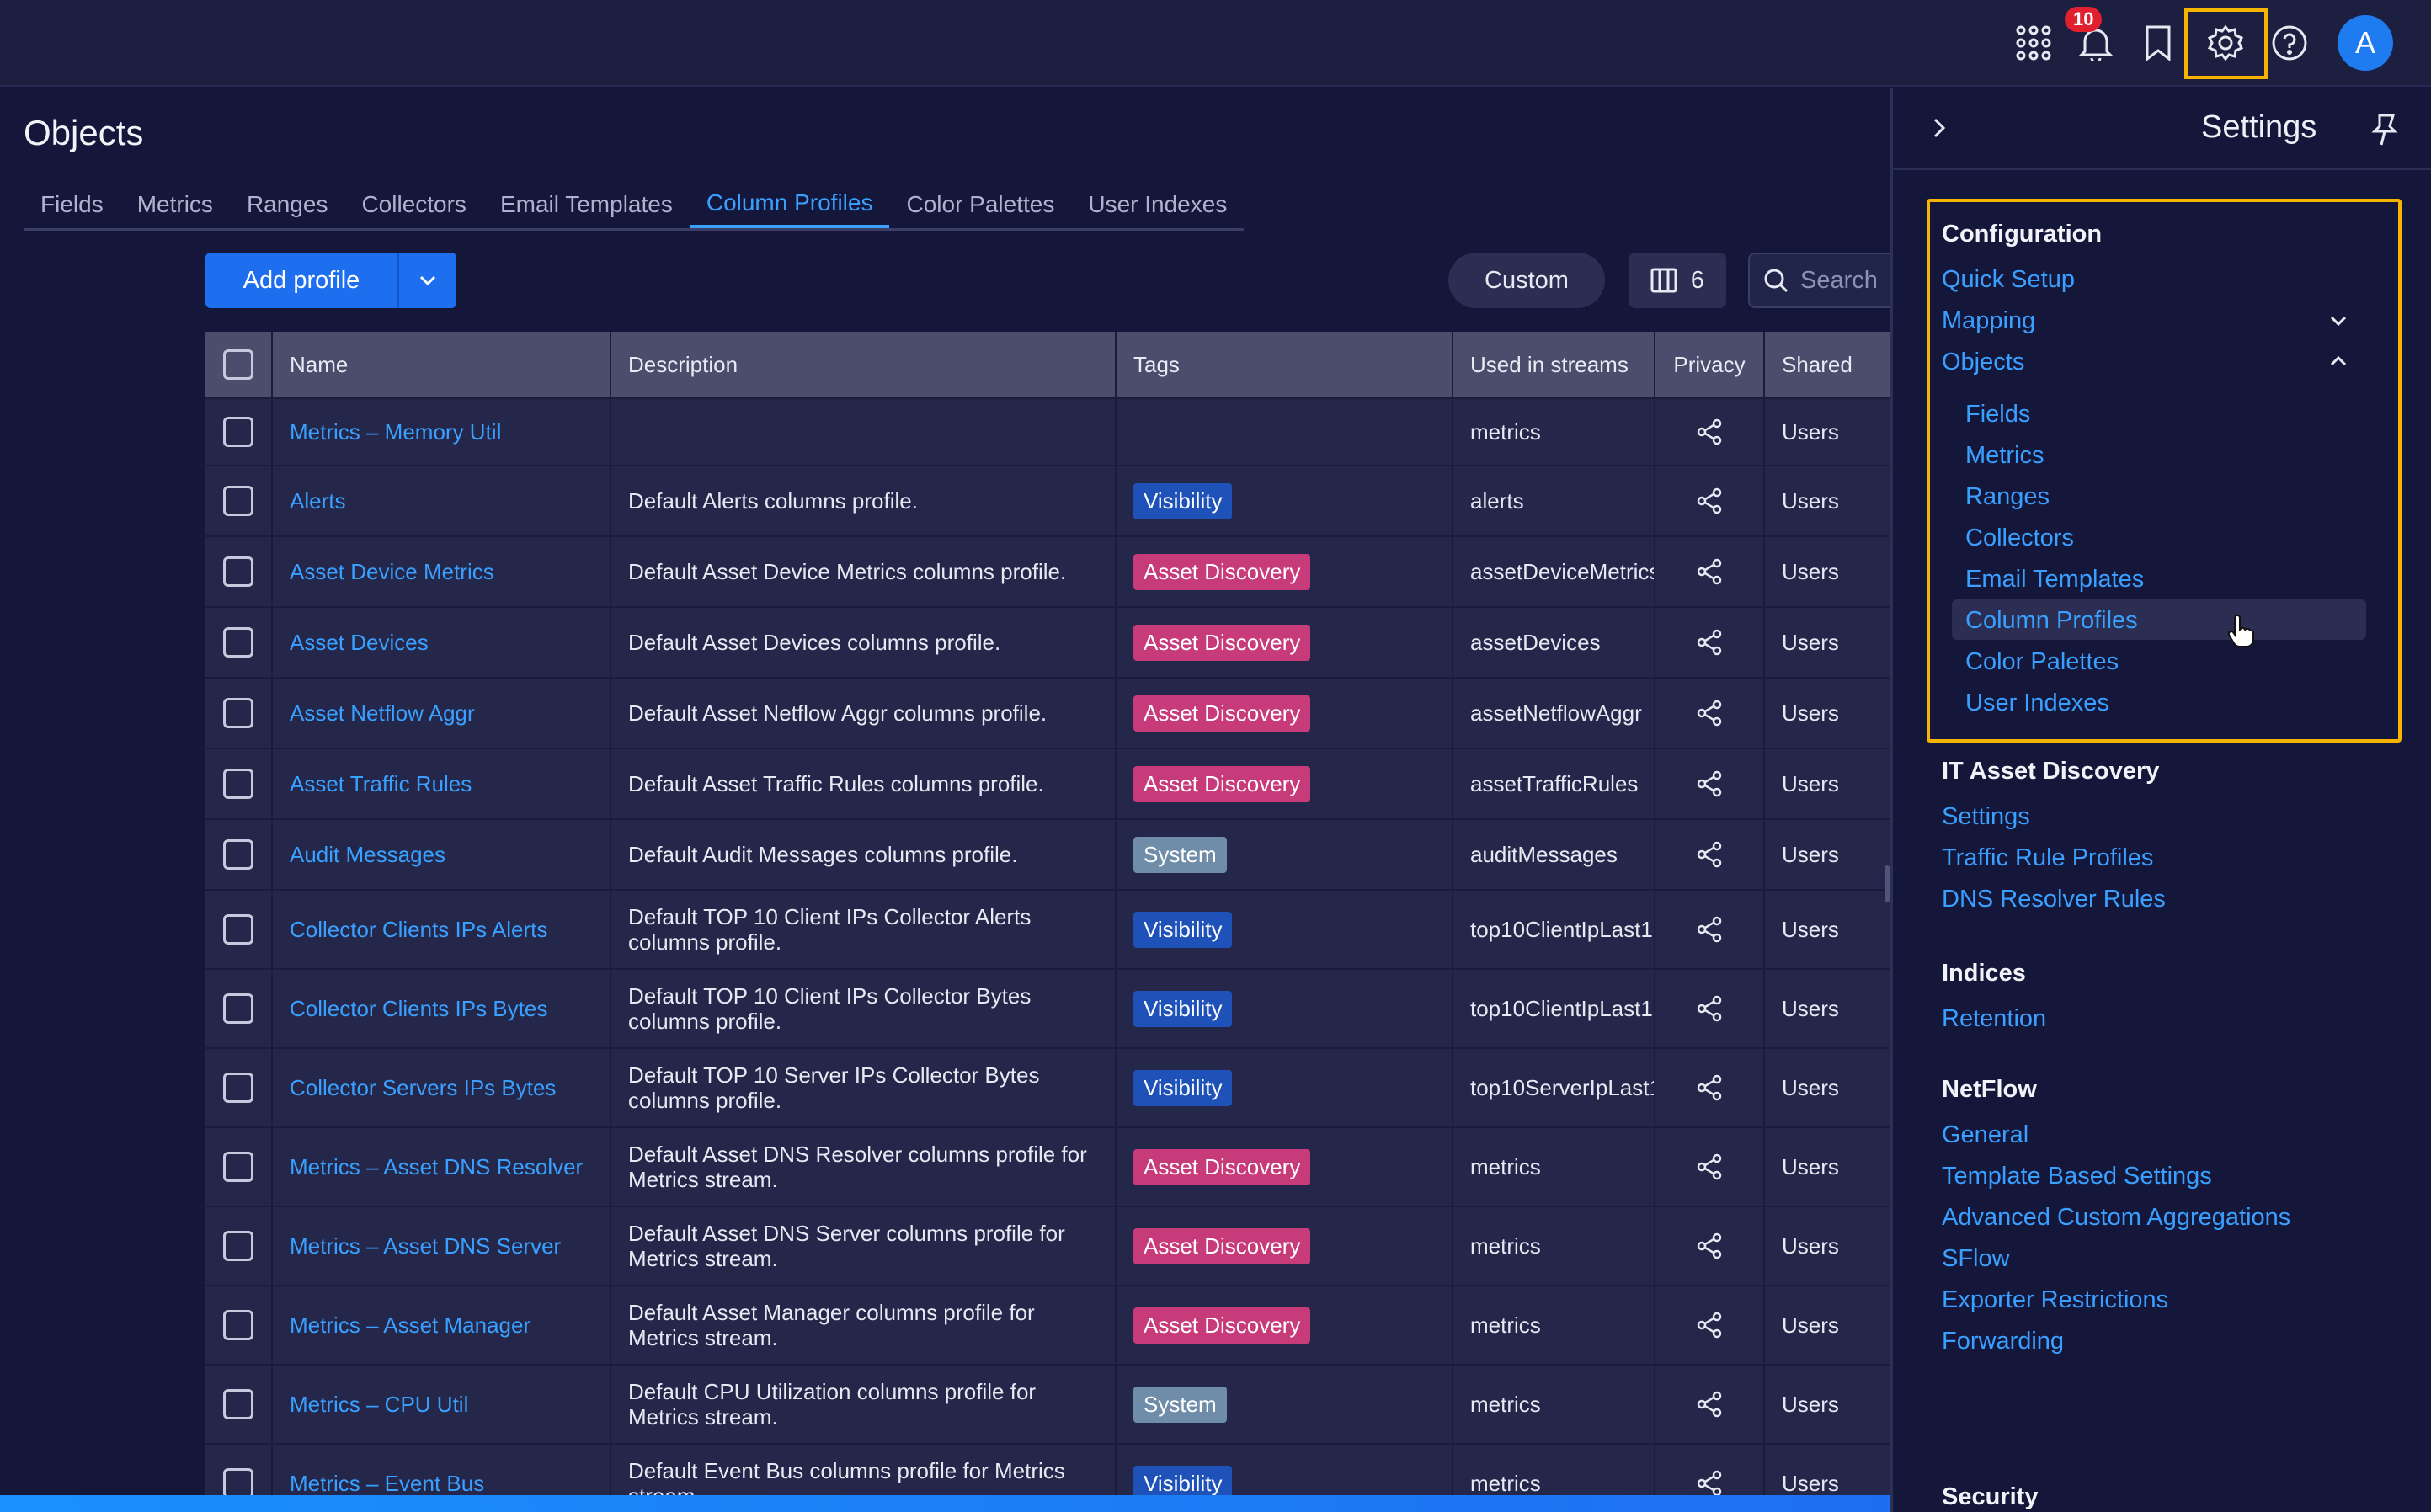 This screenshot has width=2431, height=1512. What do you see at coordinates (413, 204) in the screenshot?
I see `tab-collectors: Collectors` at bounding box center [413, 204].